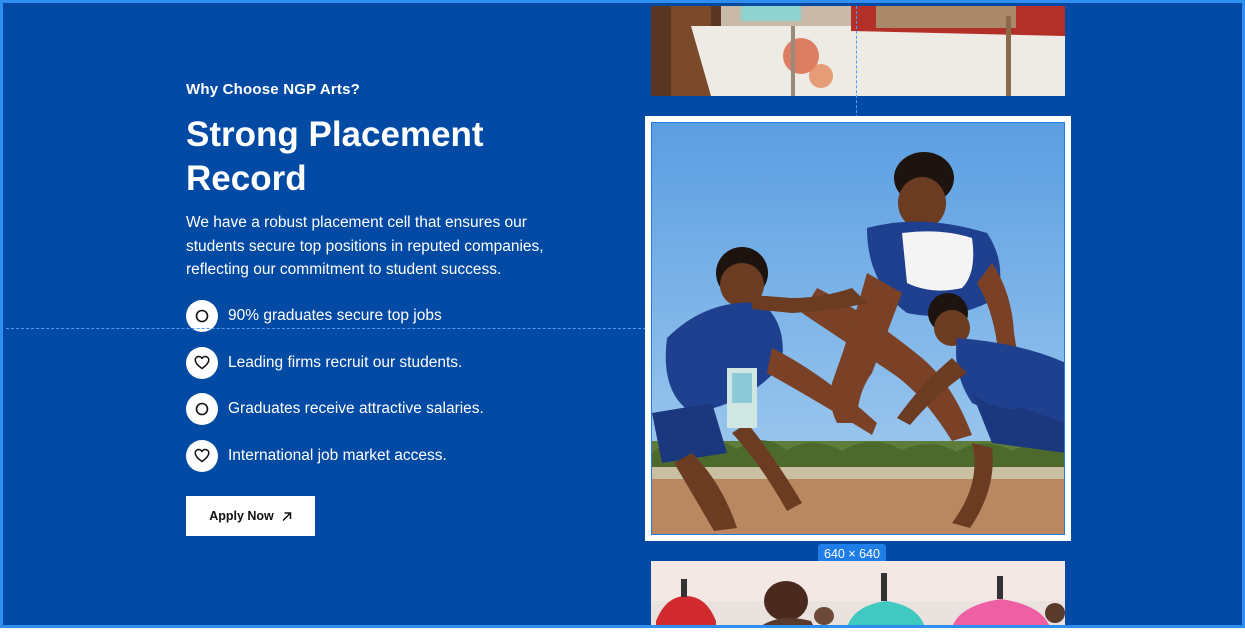  Describe the element at coordinates (241, 516) in the screenshot. I see `apply-now-label: Apply Now` at that location.